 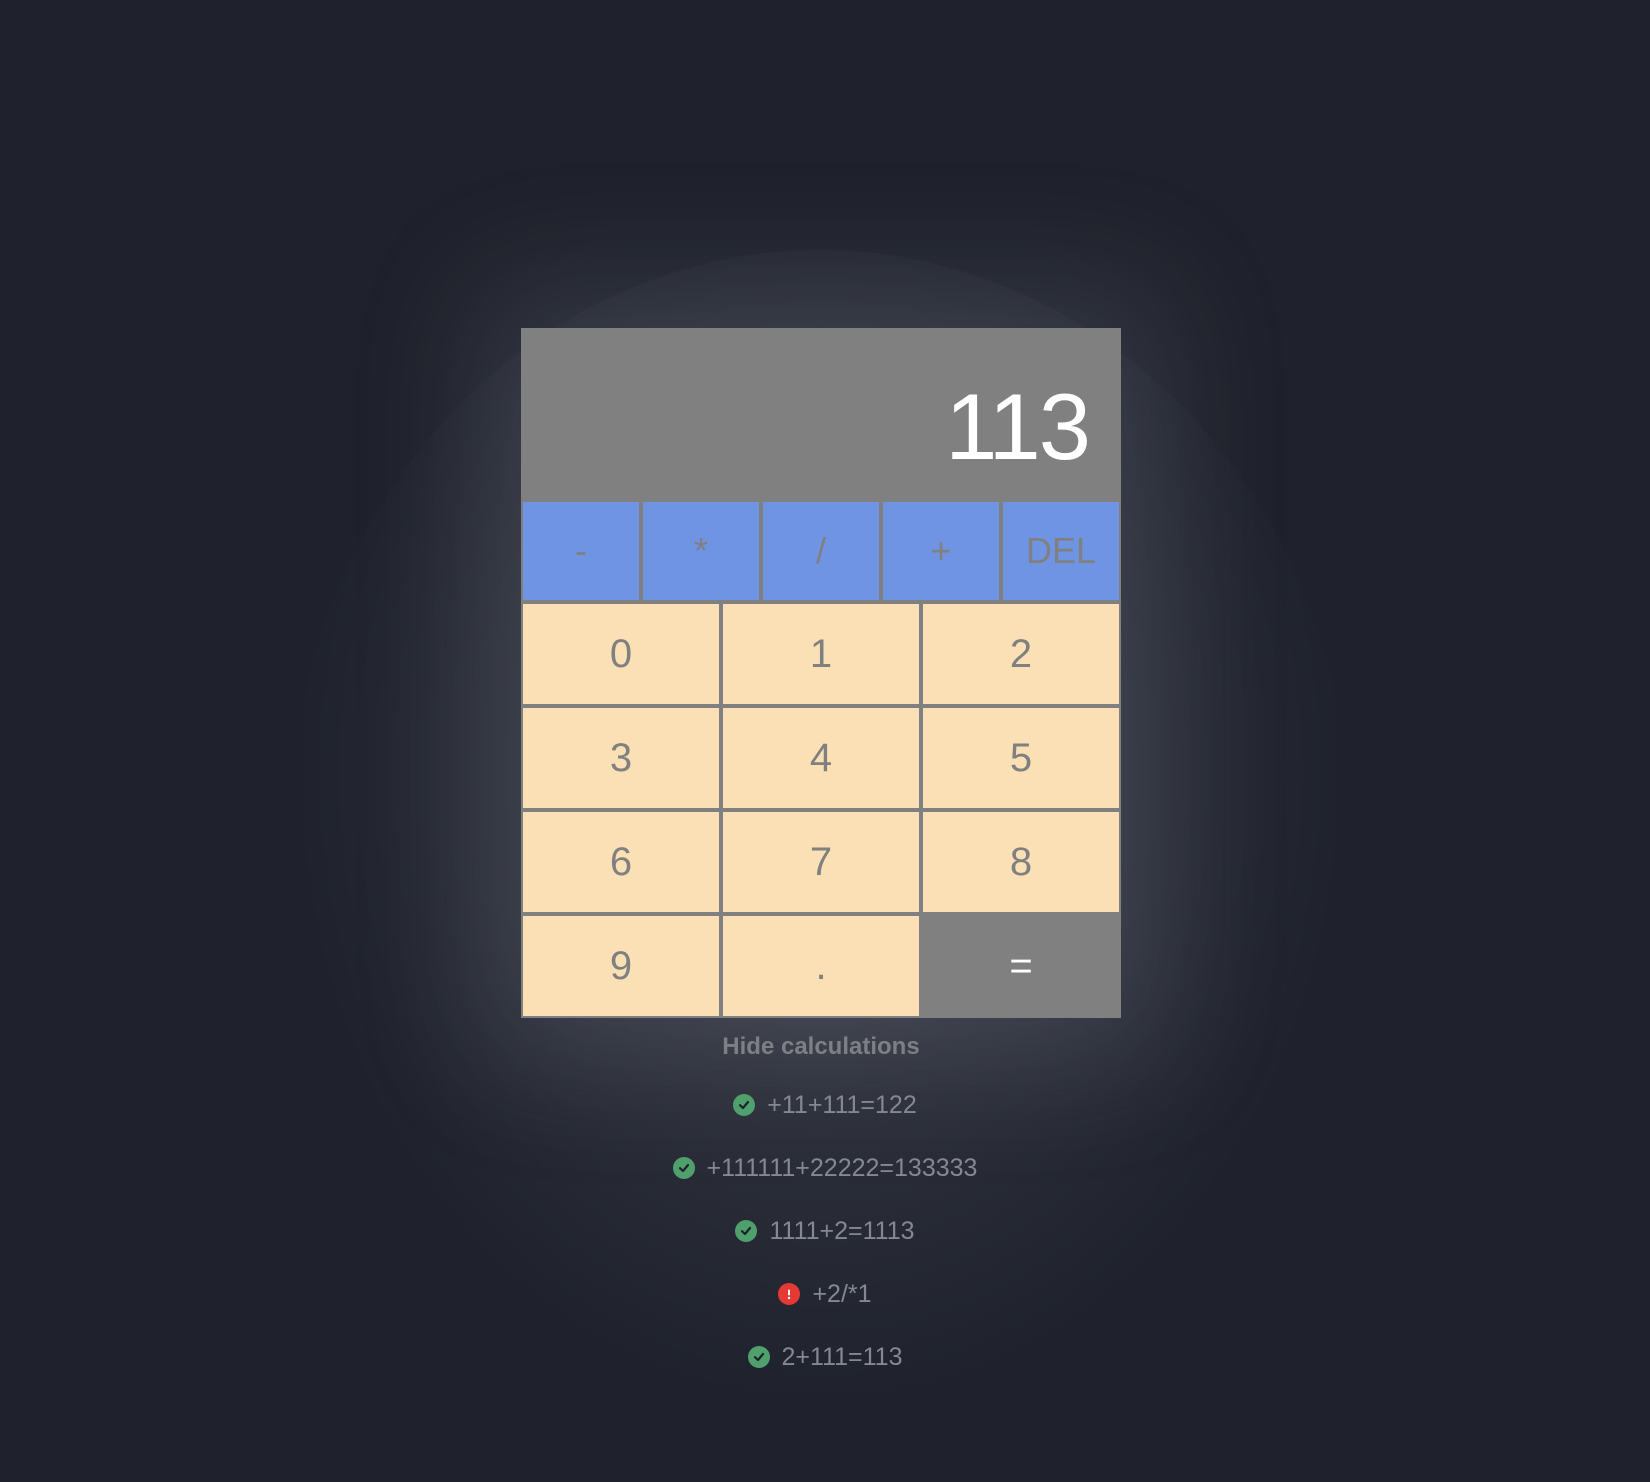 What do you see at coordinates (701, 551) in the screenshot?
I see `multiply-button: *` at bounding box center [701, 551].